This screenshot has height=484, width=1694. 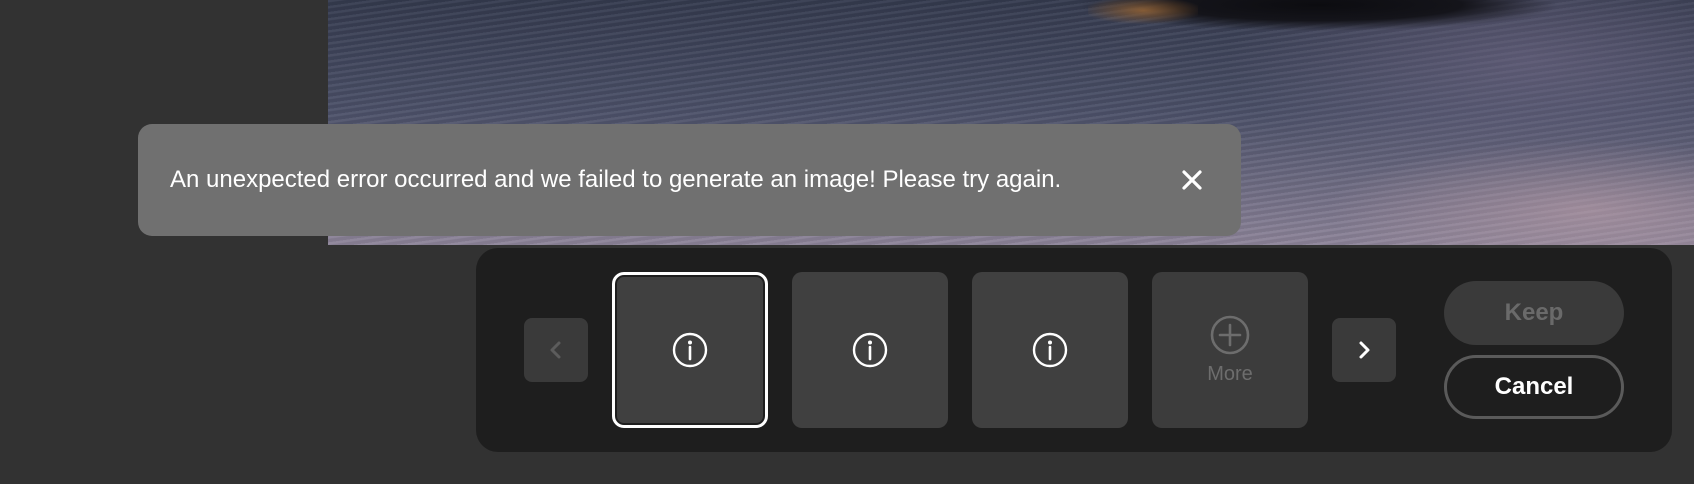 I want to click on previous-button, so click(x=556, y=350).